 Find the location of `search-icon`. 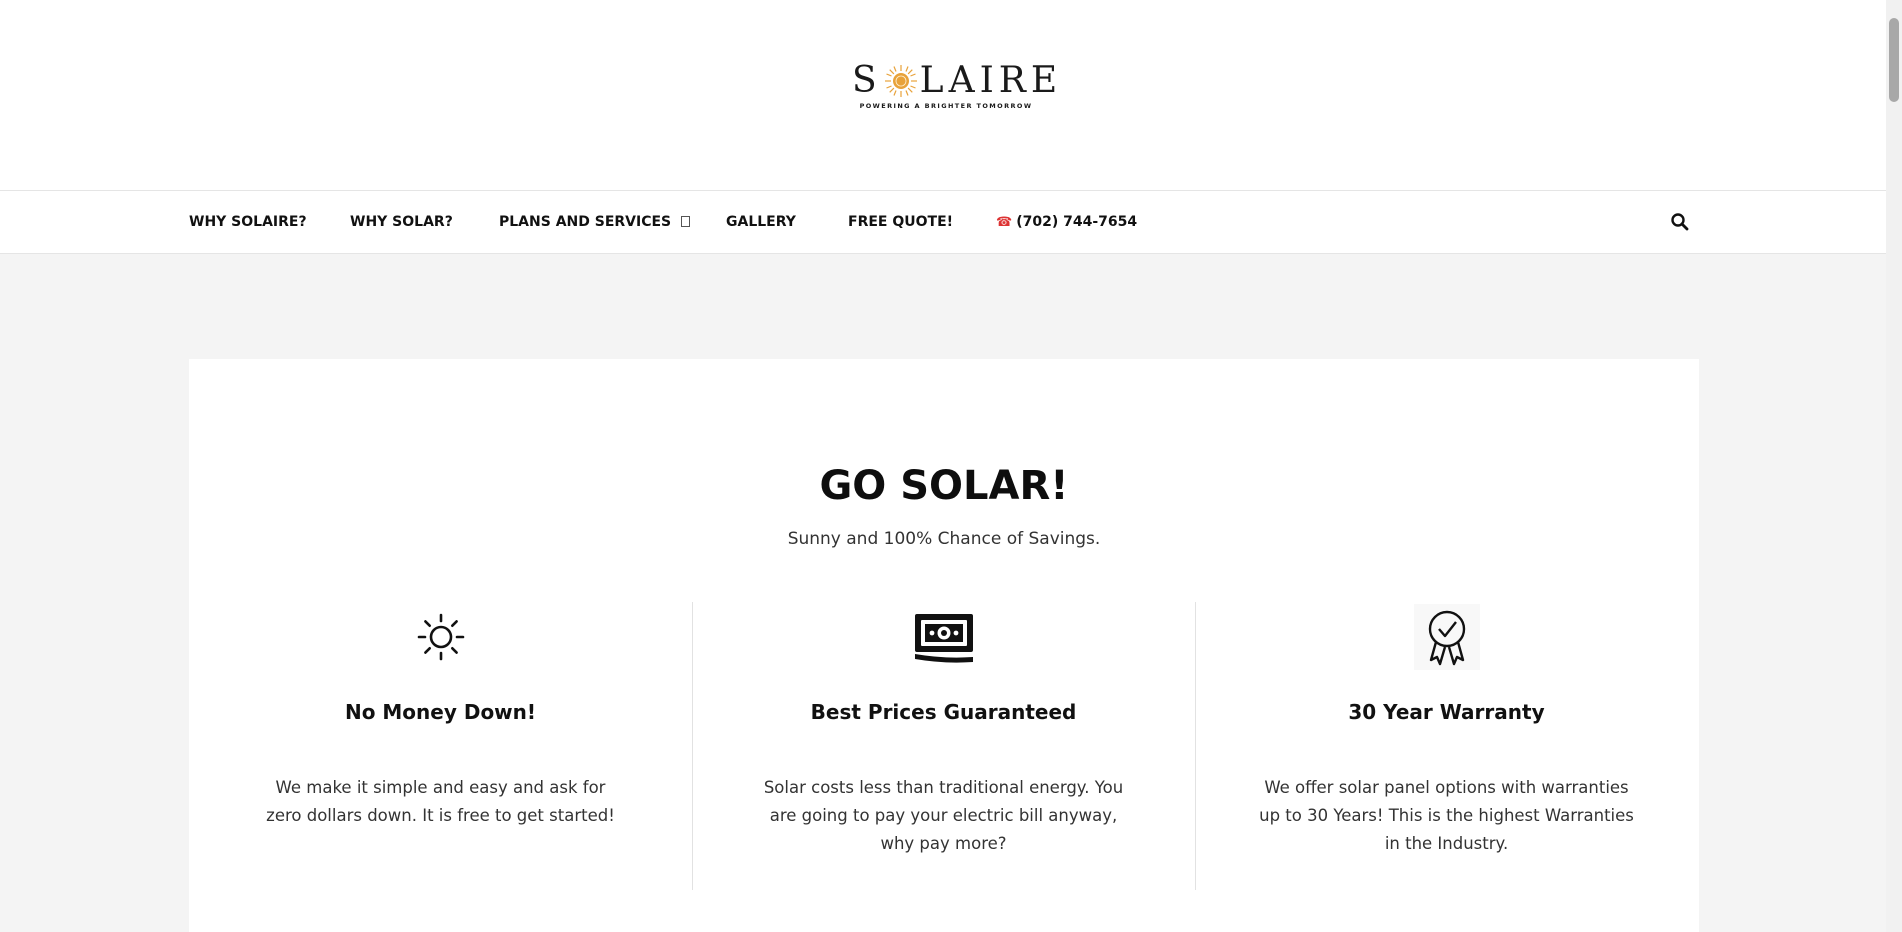

search-icon is located at coordinates (1680, 222).